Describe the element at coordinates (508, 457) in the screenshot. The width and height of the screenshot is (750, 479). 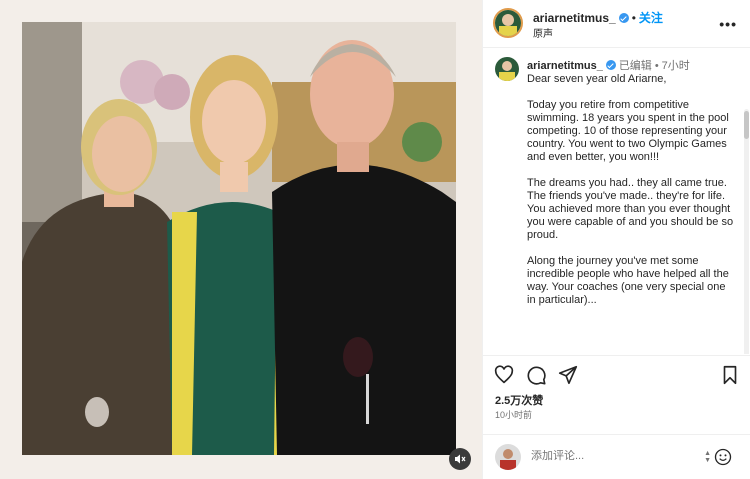
I see `viewer-avatar` at that location.